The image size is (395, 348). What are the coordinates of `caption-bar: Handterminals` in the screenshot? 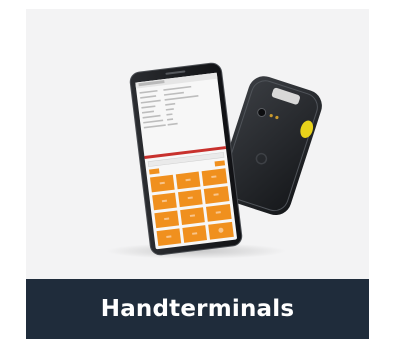 It's located at (197, 309).